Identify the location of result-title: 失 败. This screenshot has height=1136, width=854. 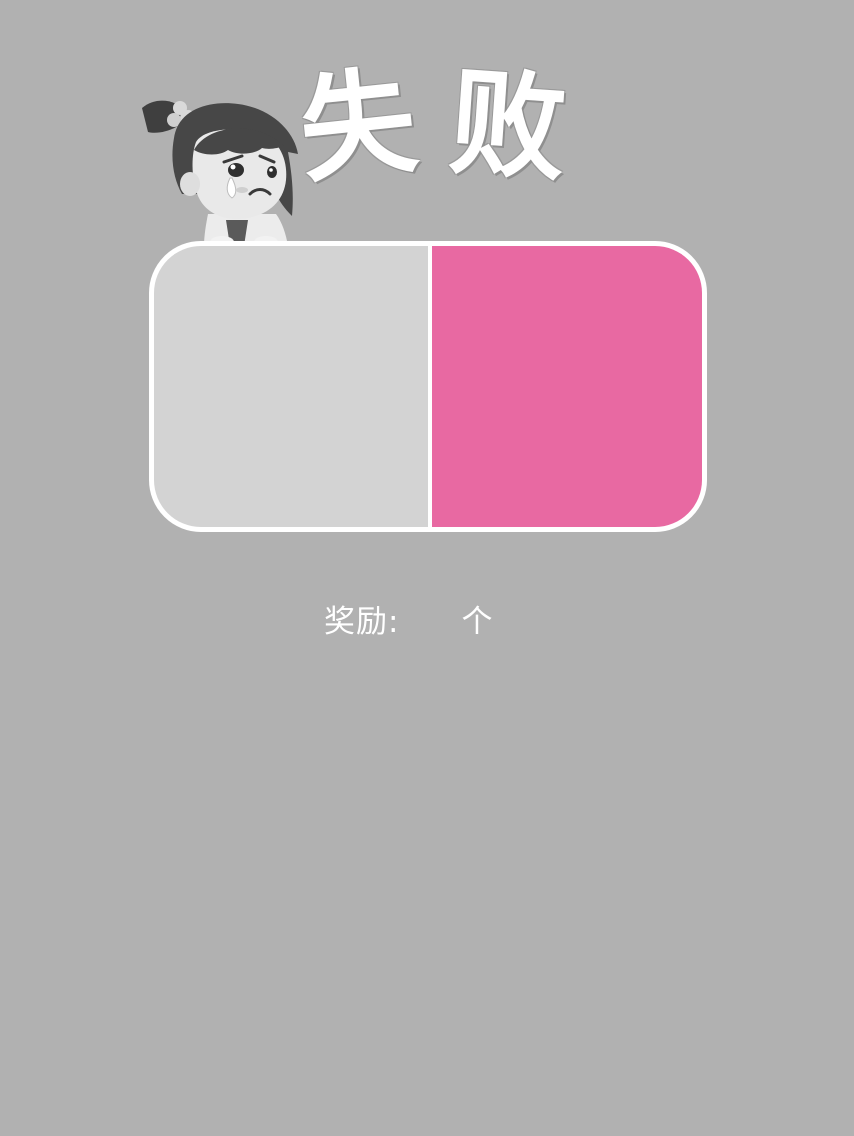
(441, 127).